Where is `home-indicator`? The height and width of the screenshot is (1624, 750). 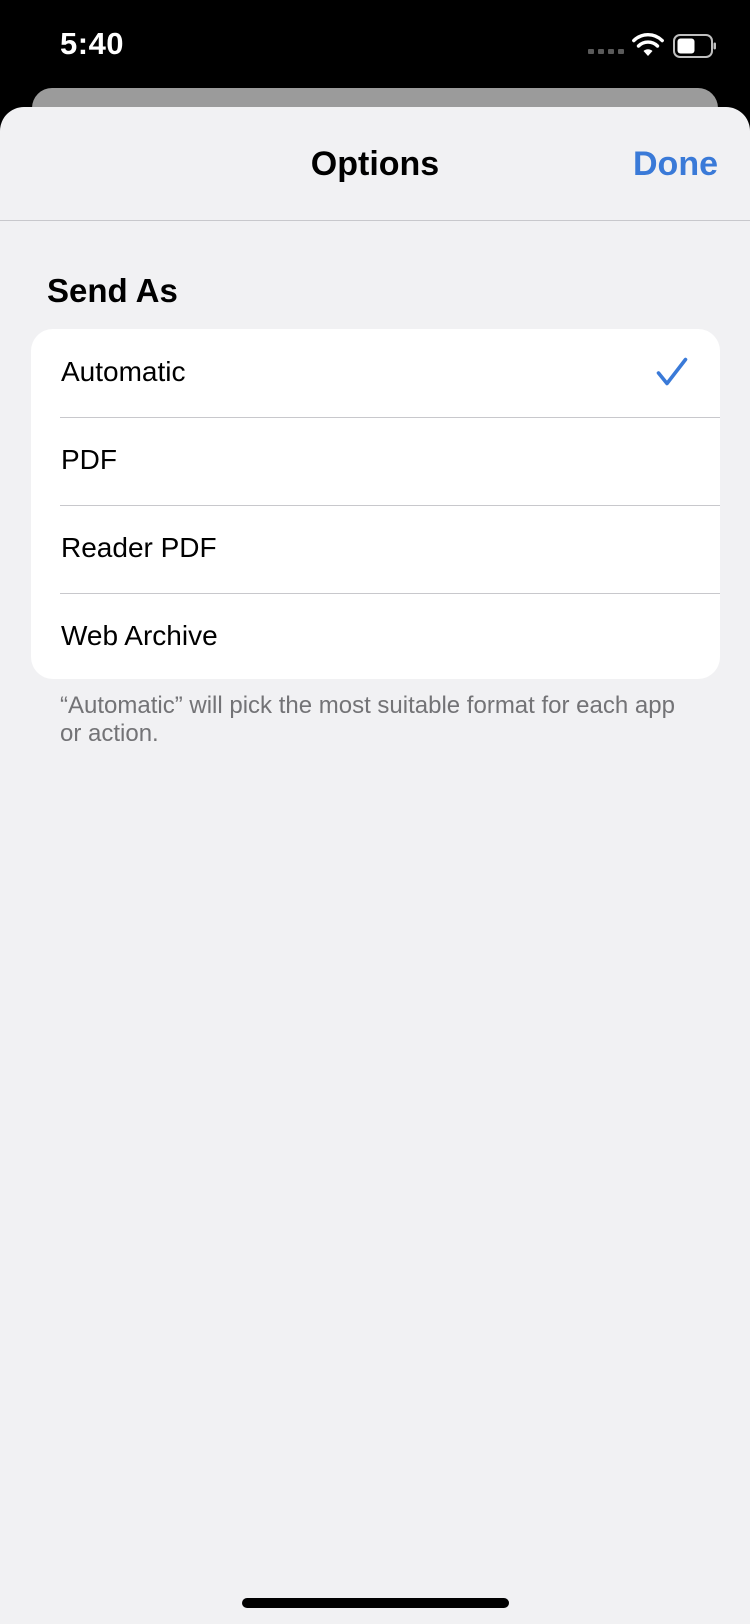
home-indicator is located at coordinates (375, 1603).